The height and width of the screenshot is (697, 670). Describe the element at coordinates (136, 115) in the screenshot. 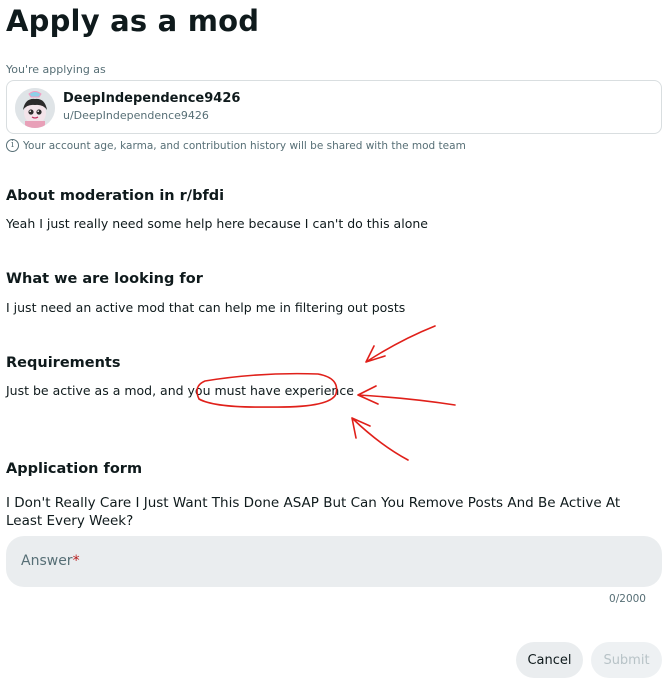

I see `user-handle: u/DeepIndependence9426` at that location.